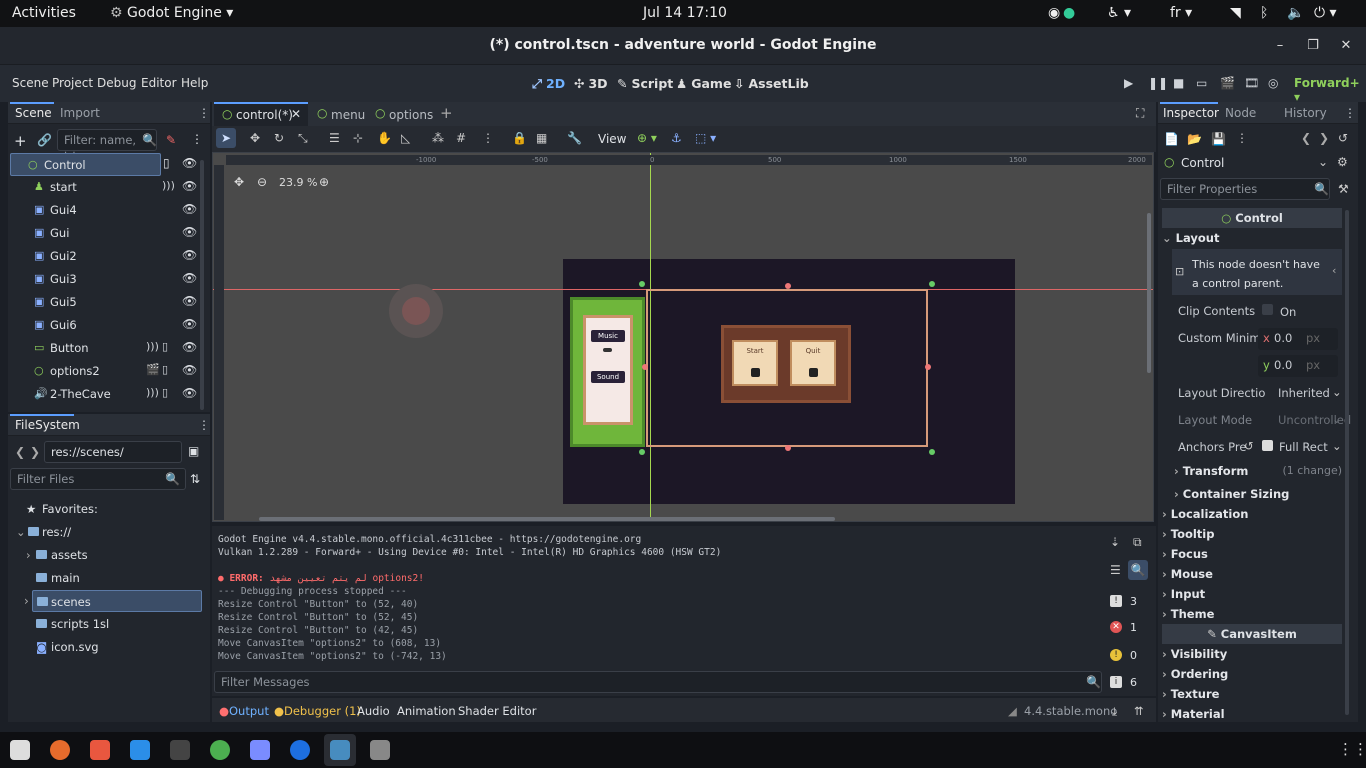  I want to click on script-icon: ▯, so click(166, 163).